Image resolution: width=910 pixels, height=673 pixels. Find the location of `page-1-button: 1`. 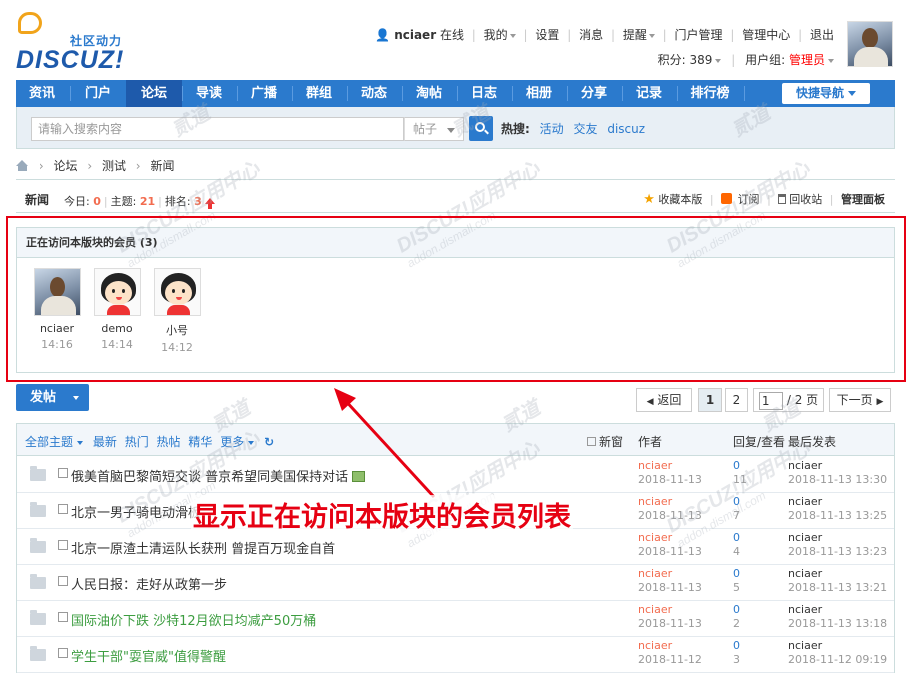

page-1-button: 1 is located at coordinates (710, 400).